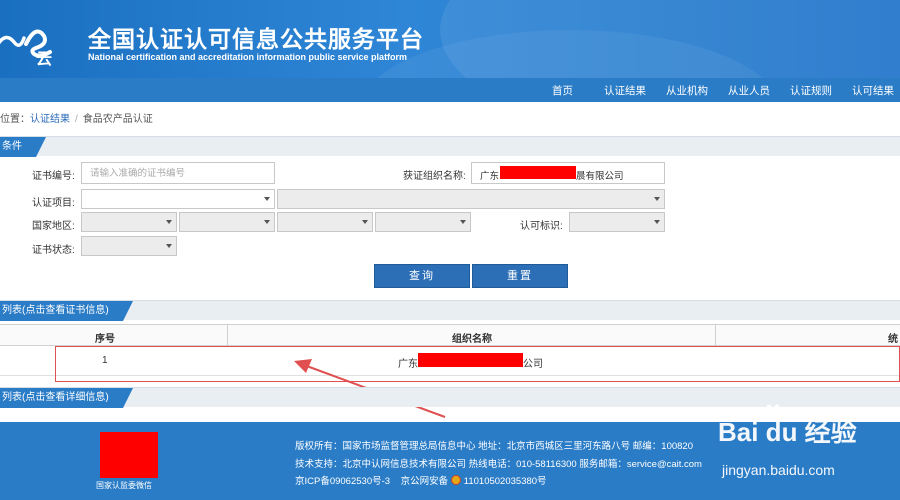  I want to click on region-label: 国家地区:, so click(53, 226).